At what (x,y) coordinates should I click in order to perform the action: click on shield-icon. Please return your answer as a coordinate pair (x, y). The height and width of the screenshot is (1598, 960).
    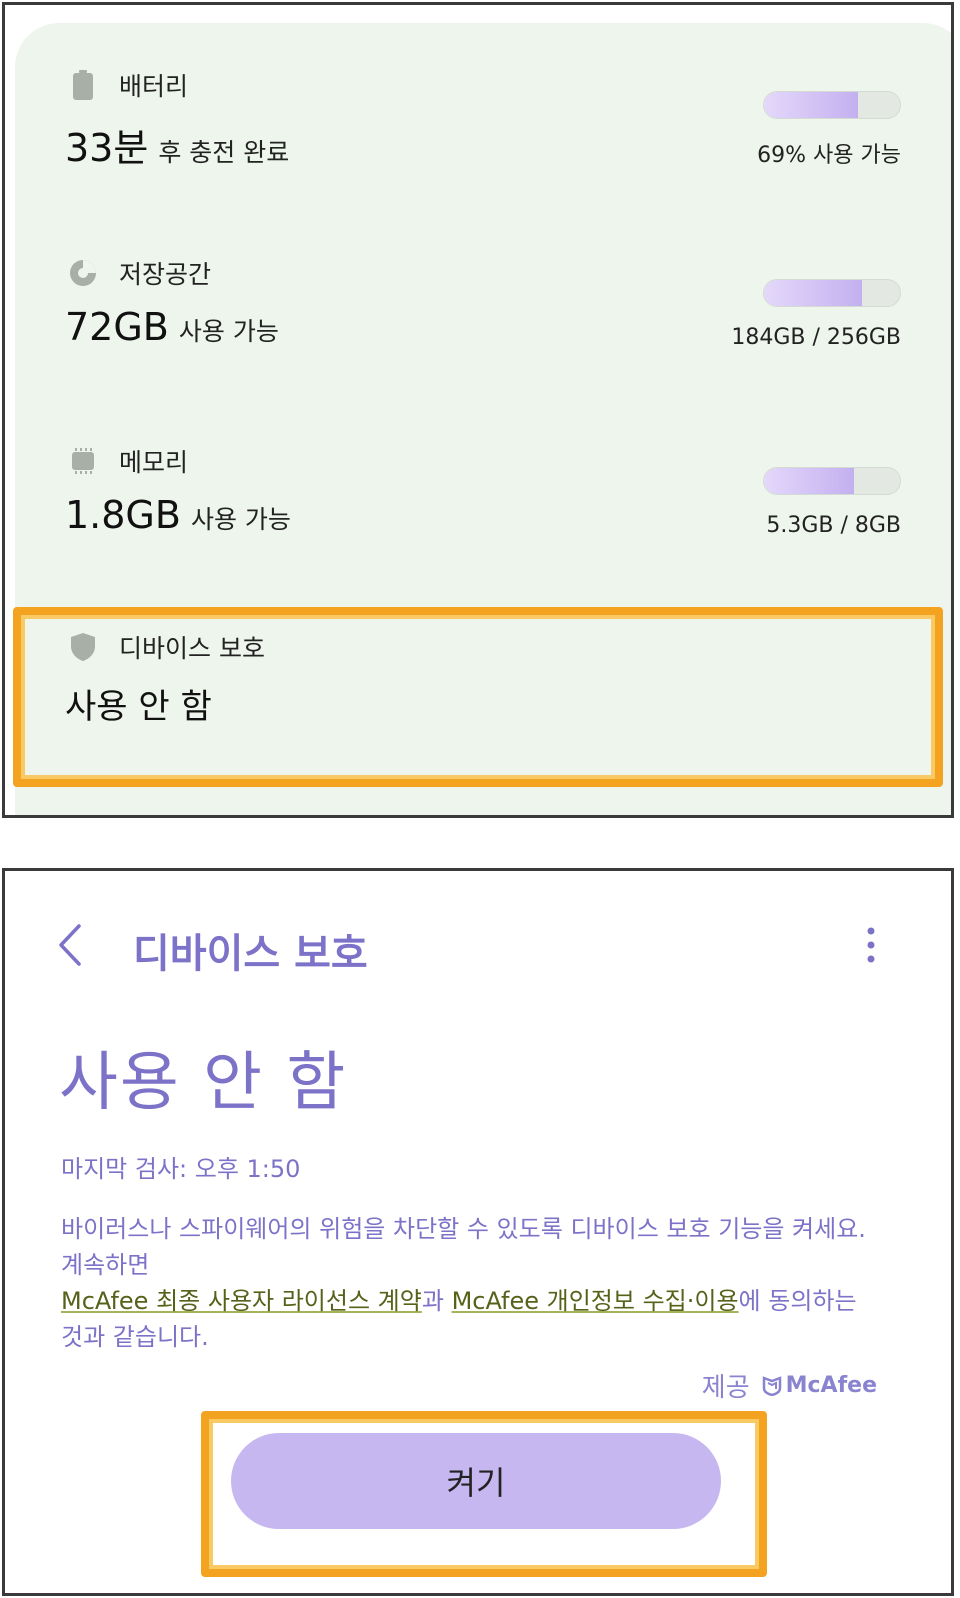
    Looking at the image, I should click on (83, 647).